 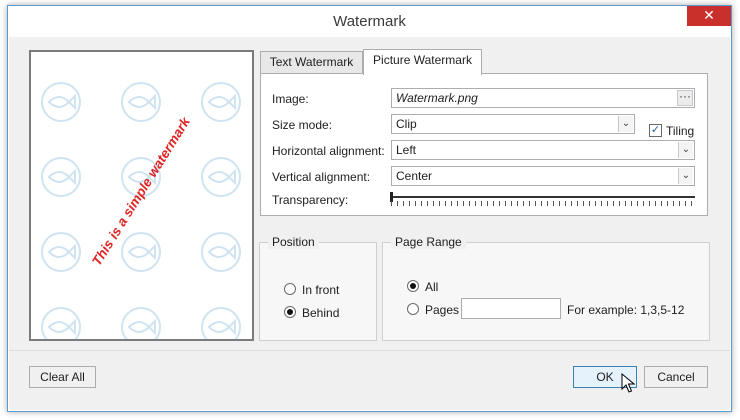 What do you see at coordinates (543, 176) in the screenshot?
I see `vertical-alignment-select: Center ⌄` at bounding box center [543, 176].